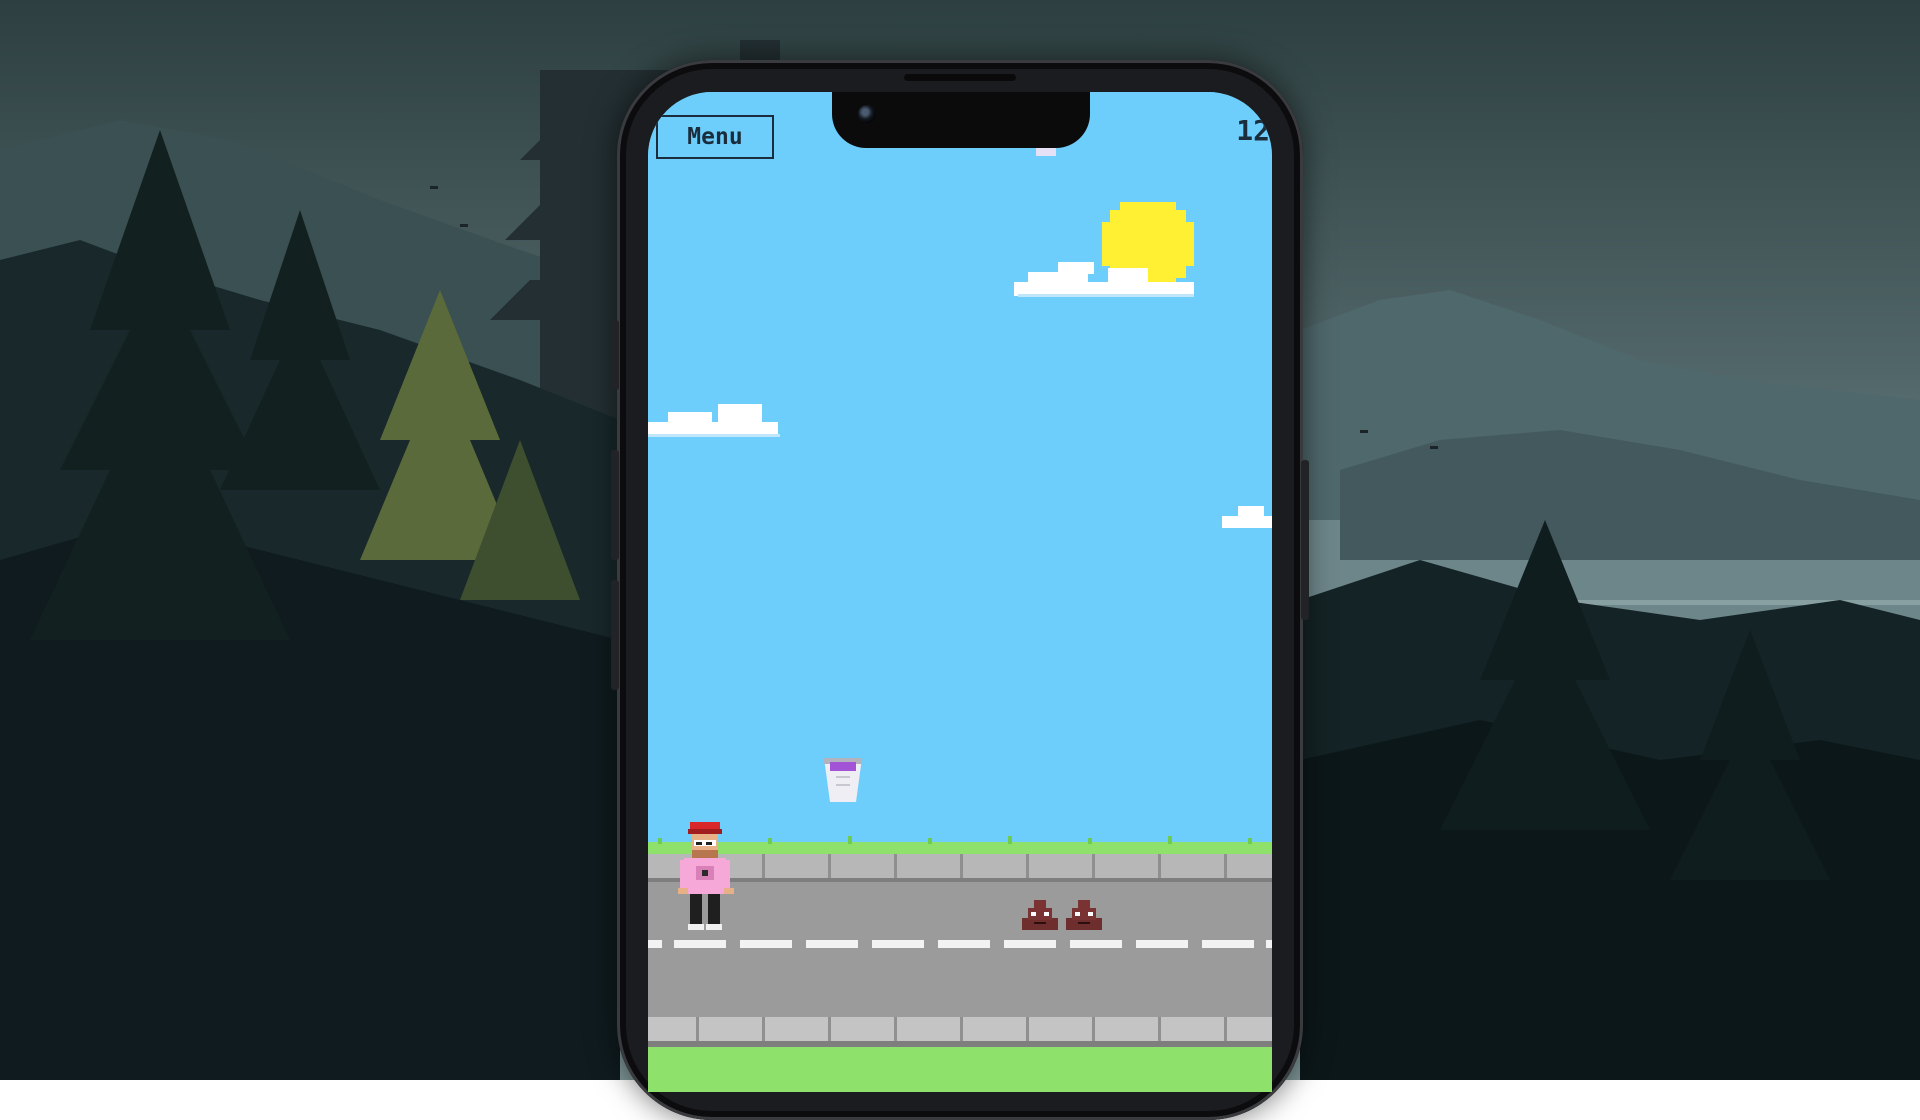 Image resolution: width=1920 pixels, height=1120 pixels. What do you see at coordinates (867, 114) in the screenshot?
I see `front-camera-icon` at bounding box center [867, 114].